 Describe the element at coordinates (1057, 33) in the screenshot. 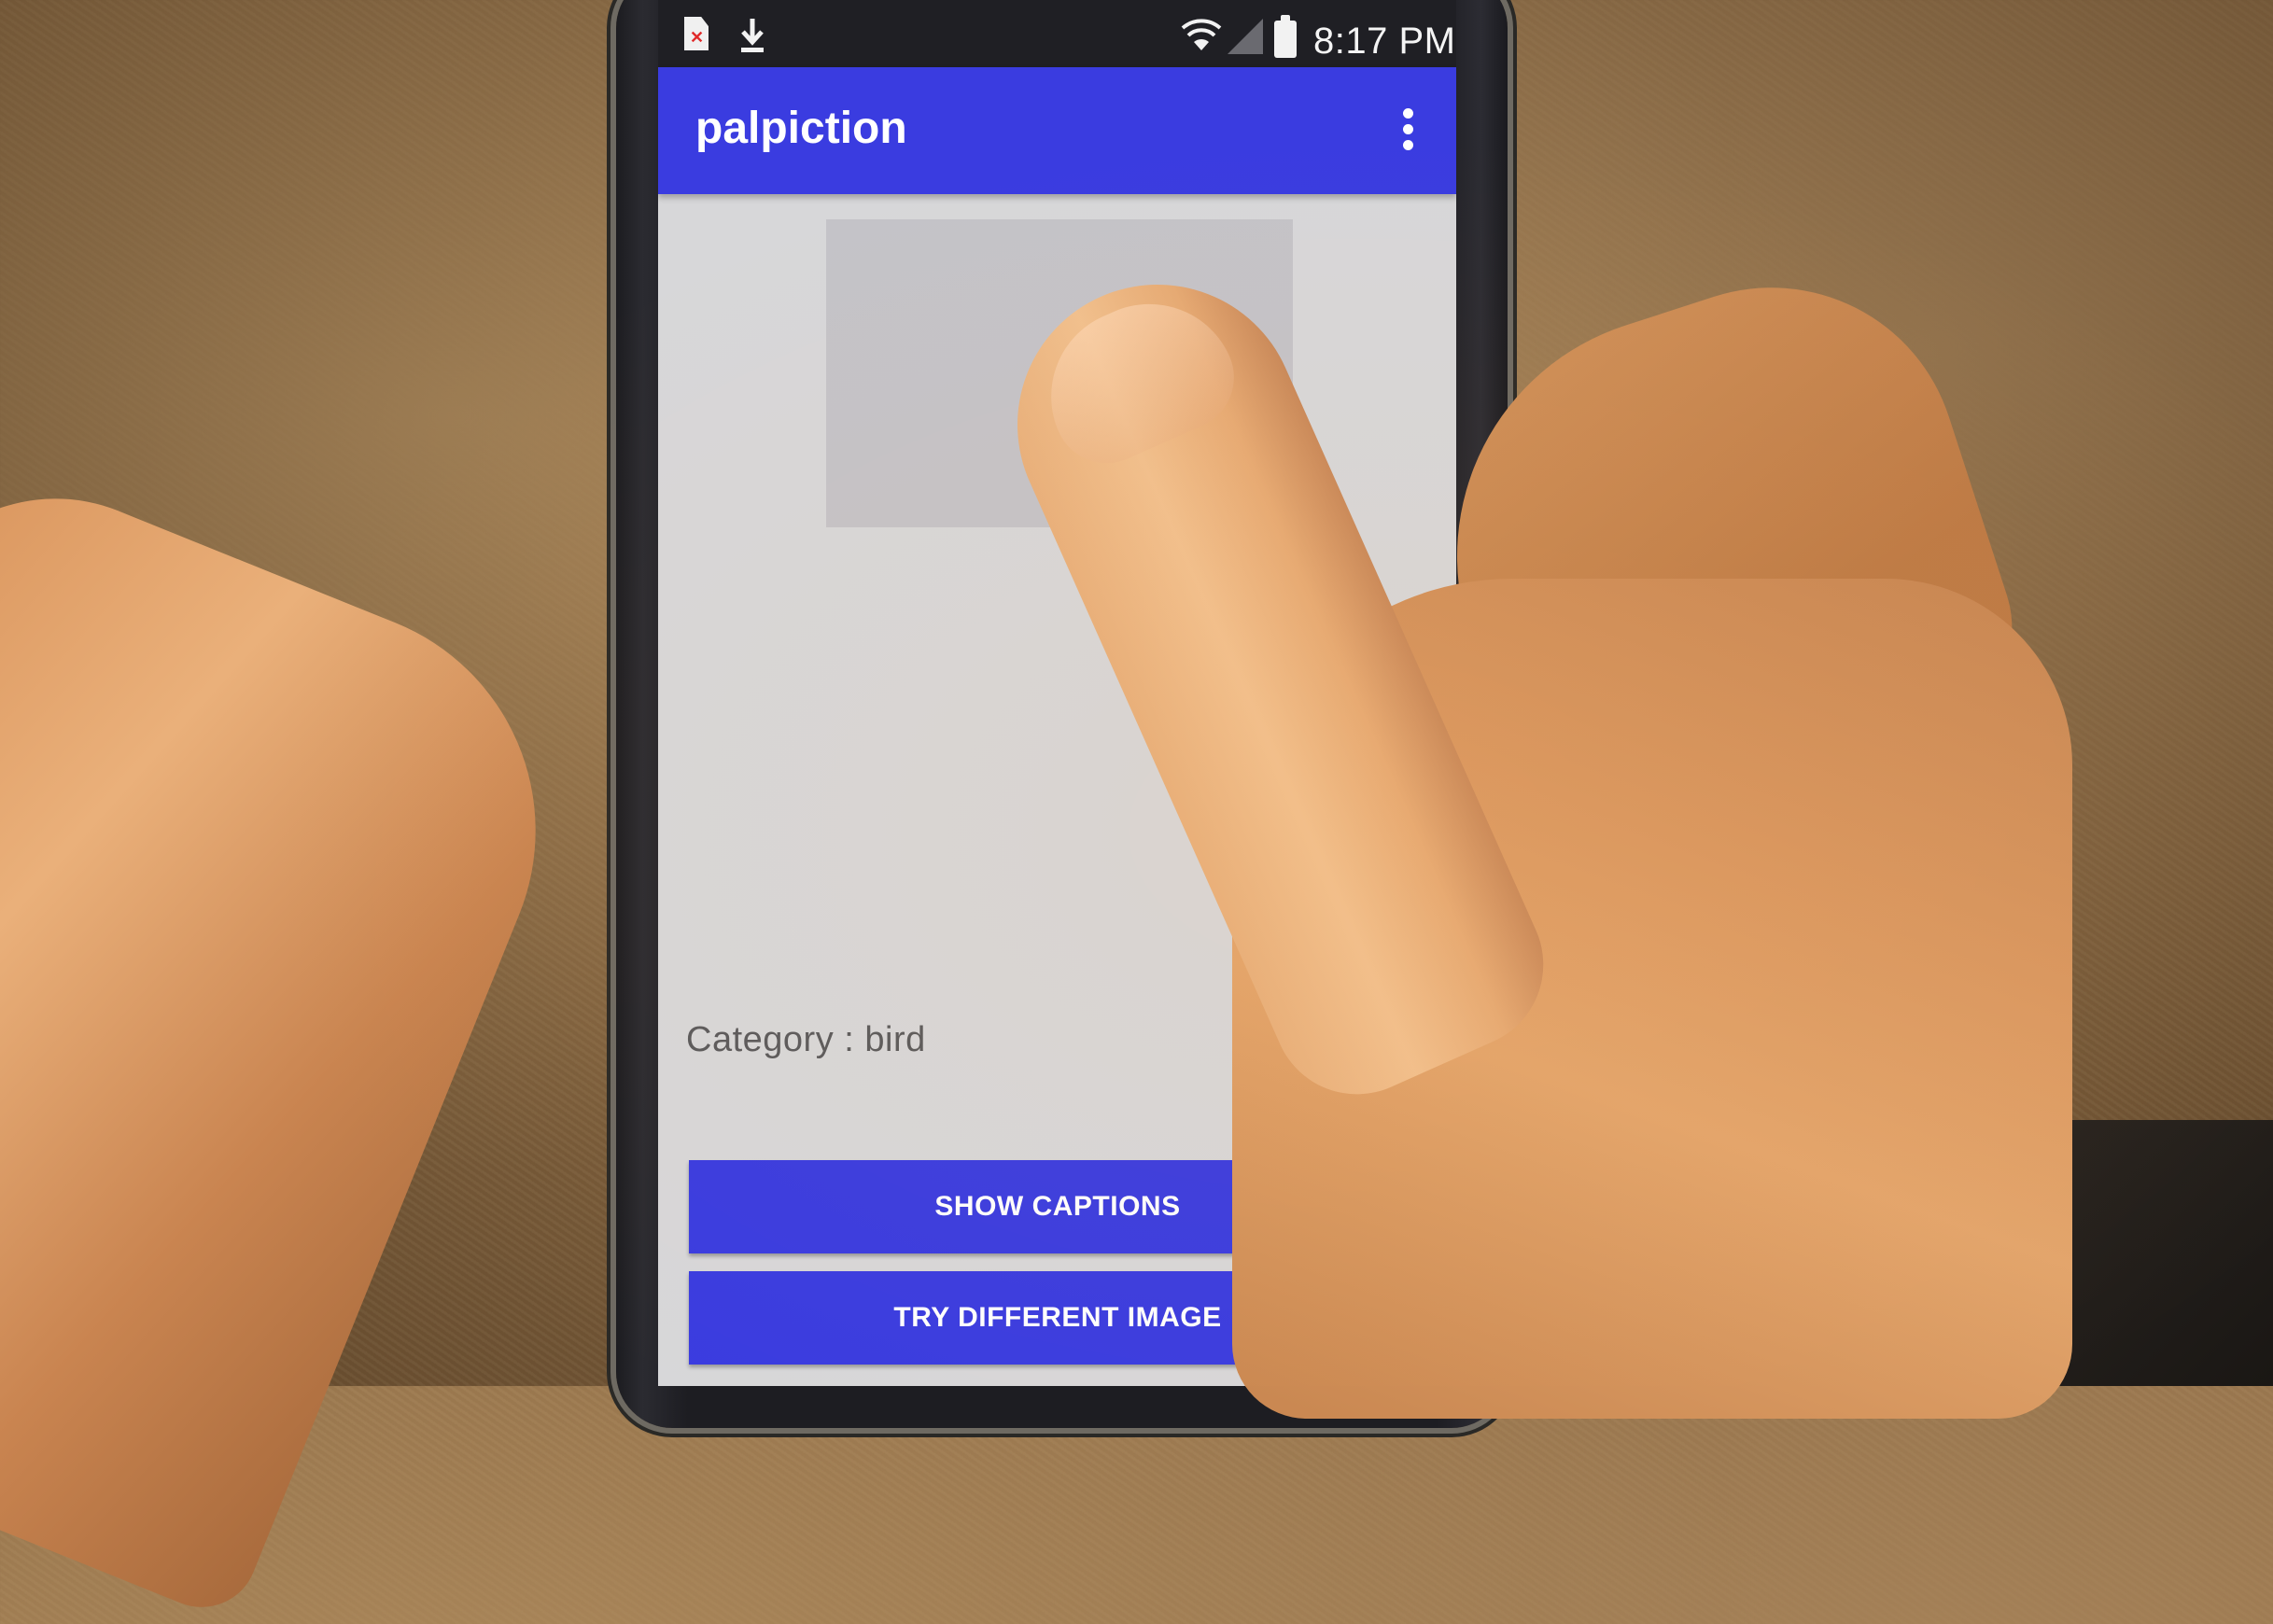

I see `status-bar: ✕ 8:17 PM` at that location.